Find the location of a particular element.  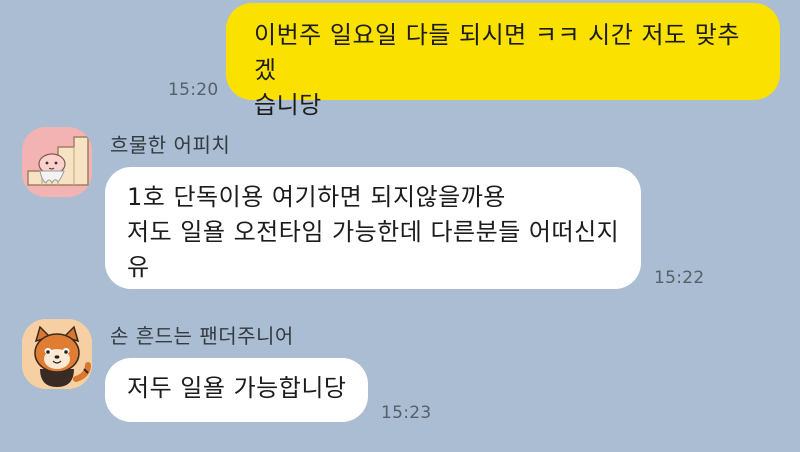

sender-name: 손 흔드는 팬더주니어 is located at coordinates (202, 336).